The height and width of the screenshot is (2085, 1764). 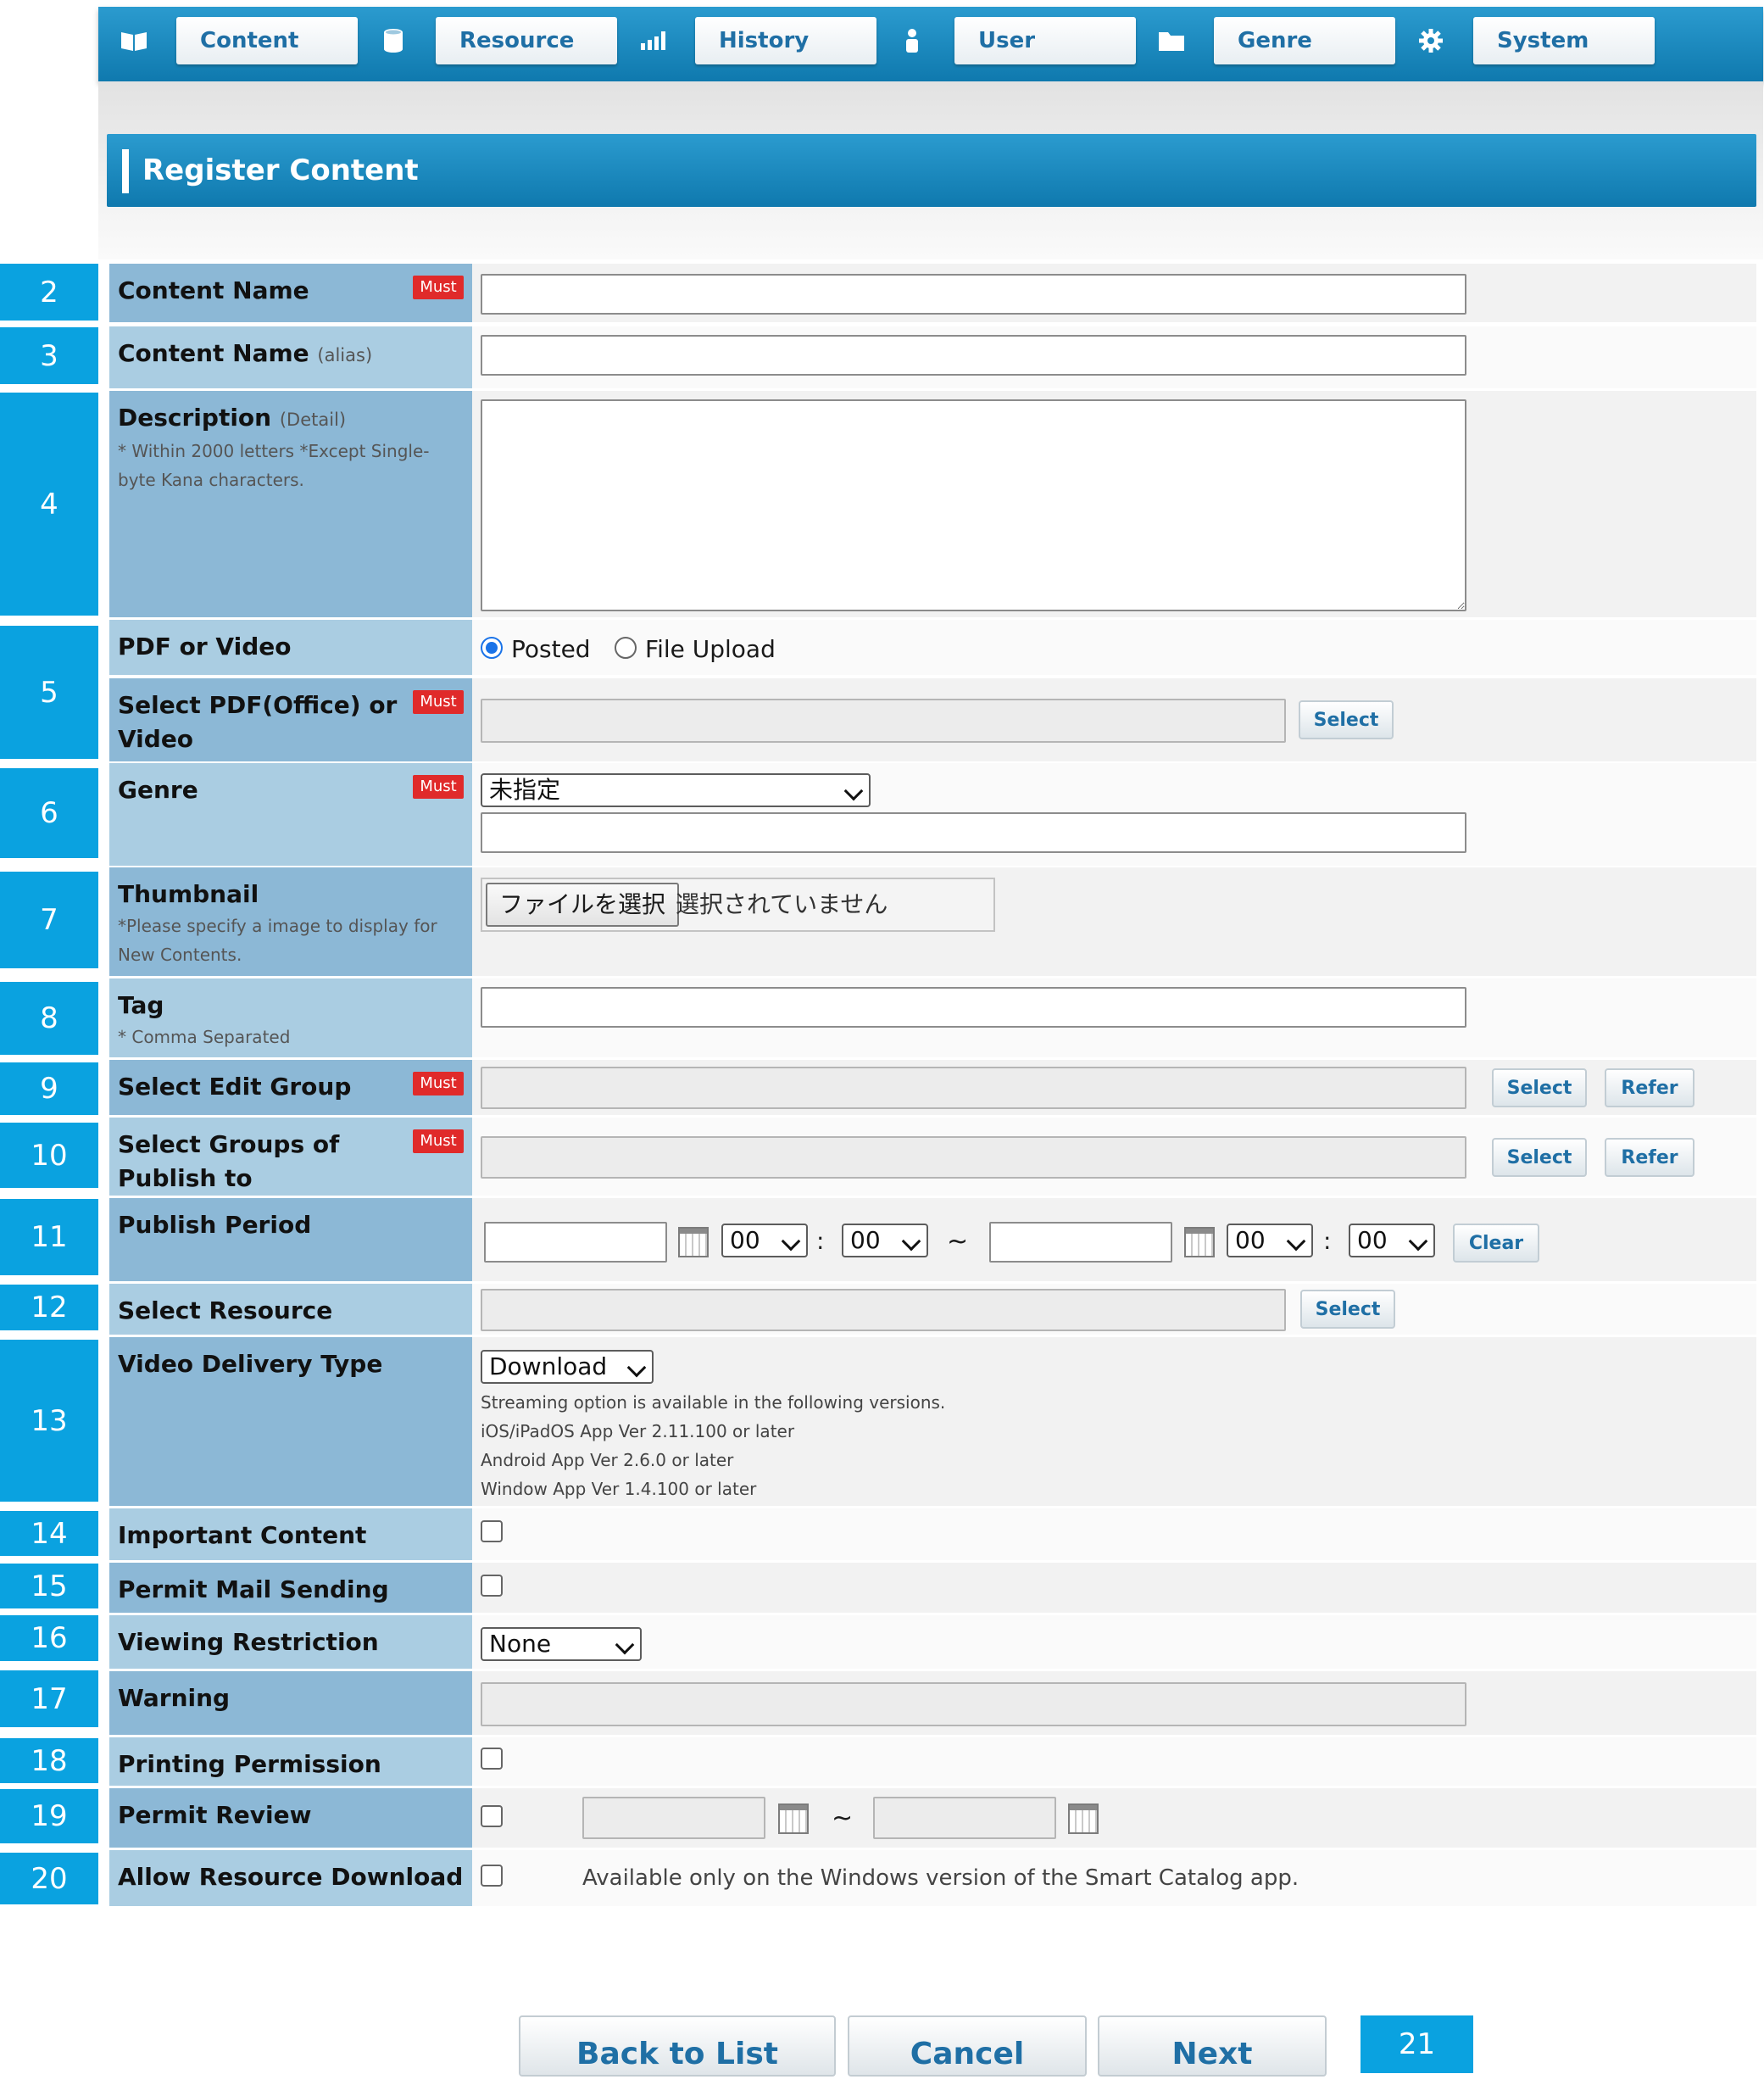 I want to click on row-genre: Genre Must 未指定, so click(x=932, y=814).